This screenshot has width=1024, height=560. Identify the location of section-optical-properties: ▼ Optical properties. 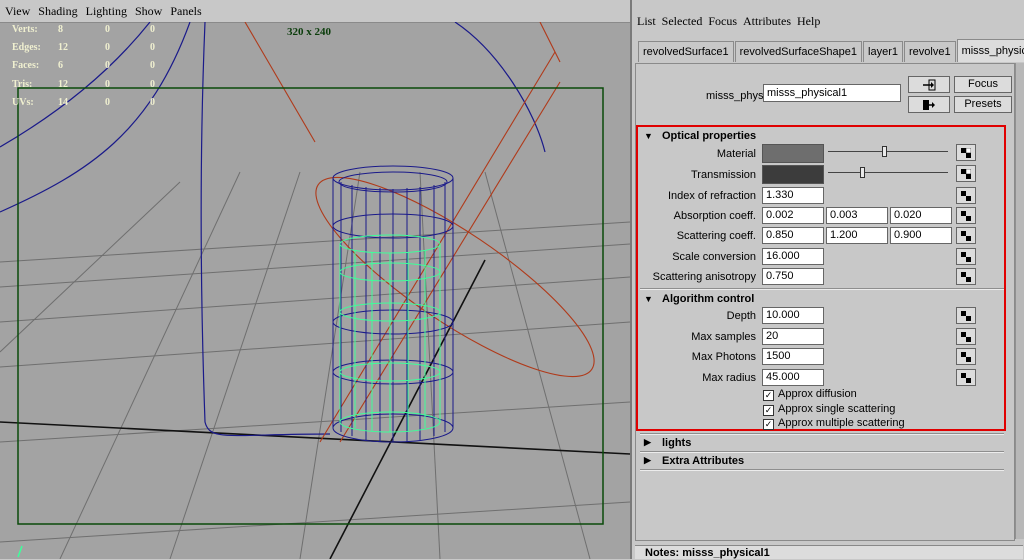
(822, 135).